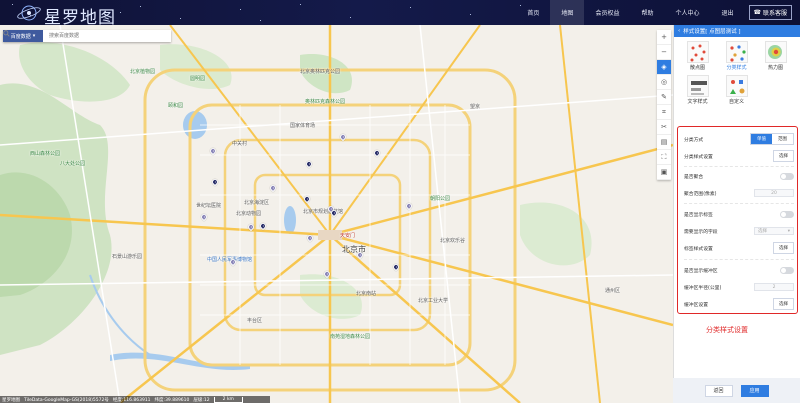 The height and width of the screenshot is (403, 800). Describe the element at coordinates (687, 12) in the screenshot. I see `nav-user-center: 个人中心` at that location.